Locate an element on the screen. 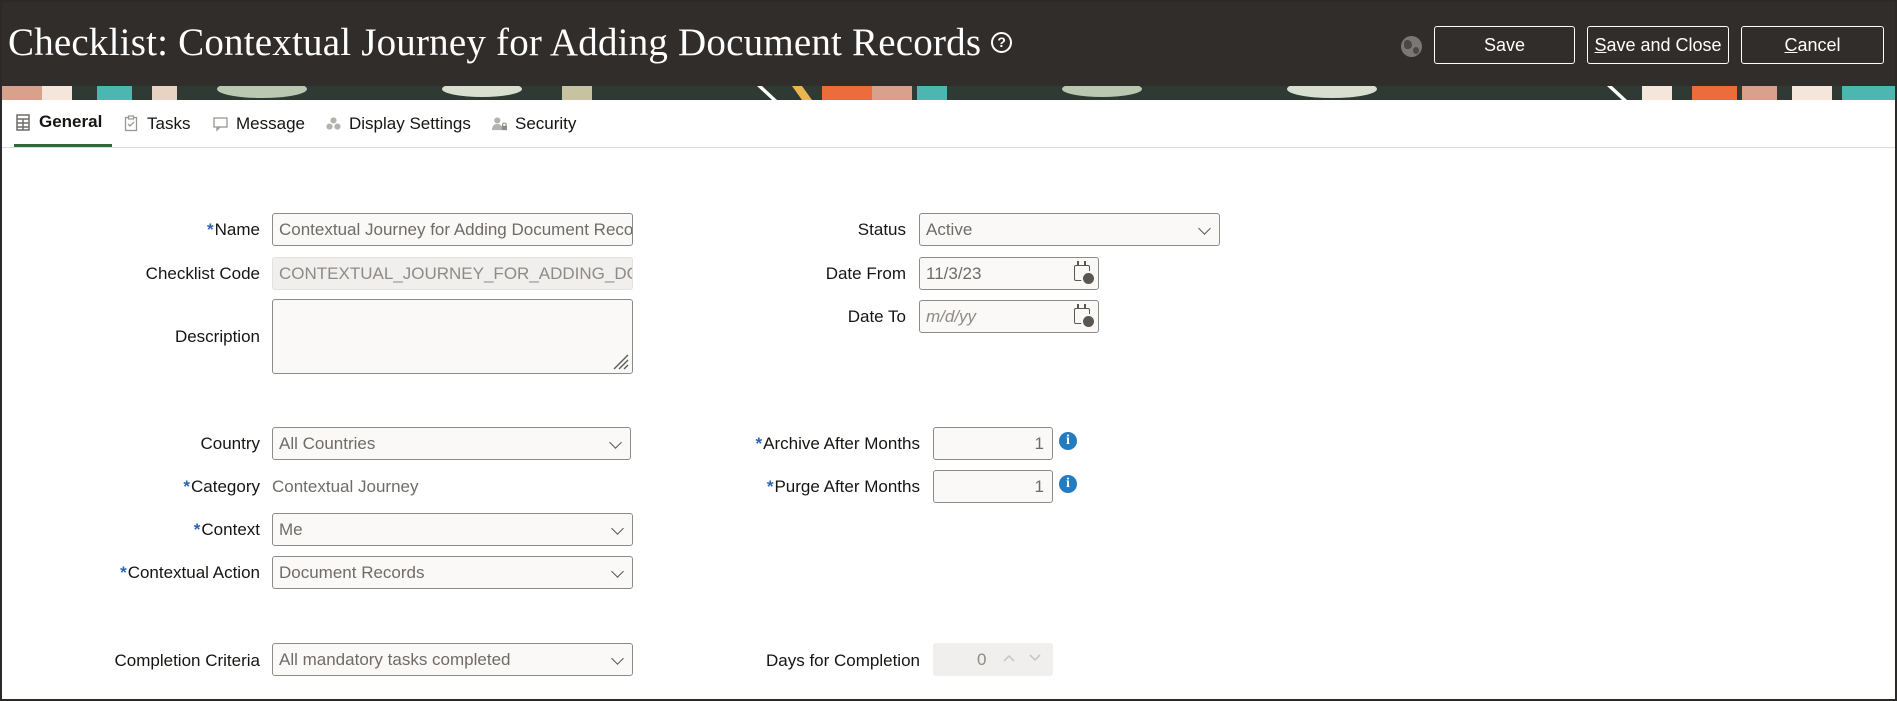  decorative-banner is located at coordinates (948, 93).